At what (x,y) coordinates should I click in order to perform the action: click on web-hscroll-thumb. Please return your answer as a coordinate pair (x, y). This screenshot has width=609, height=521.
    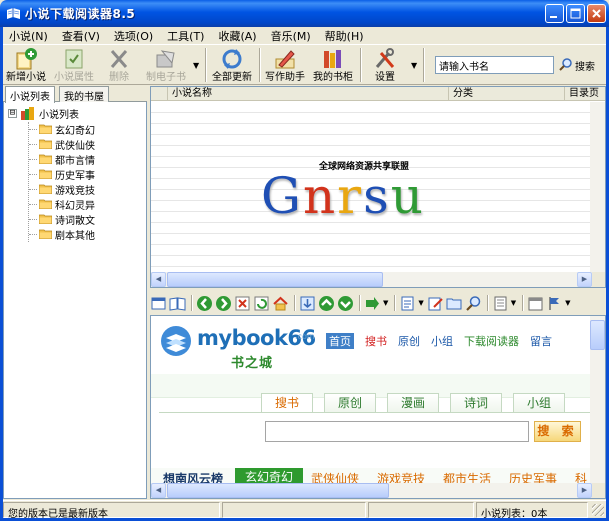
    Looking at the image, I should click on (278, 490).